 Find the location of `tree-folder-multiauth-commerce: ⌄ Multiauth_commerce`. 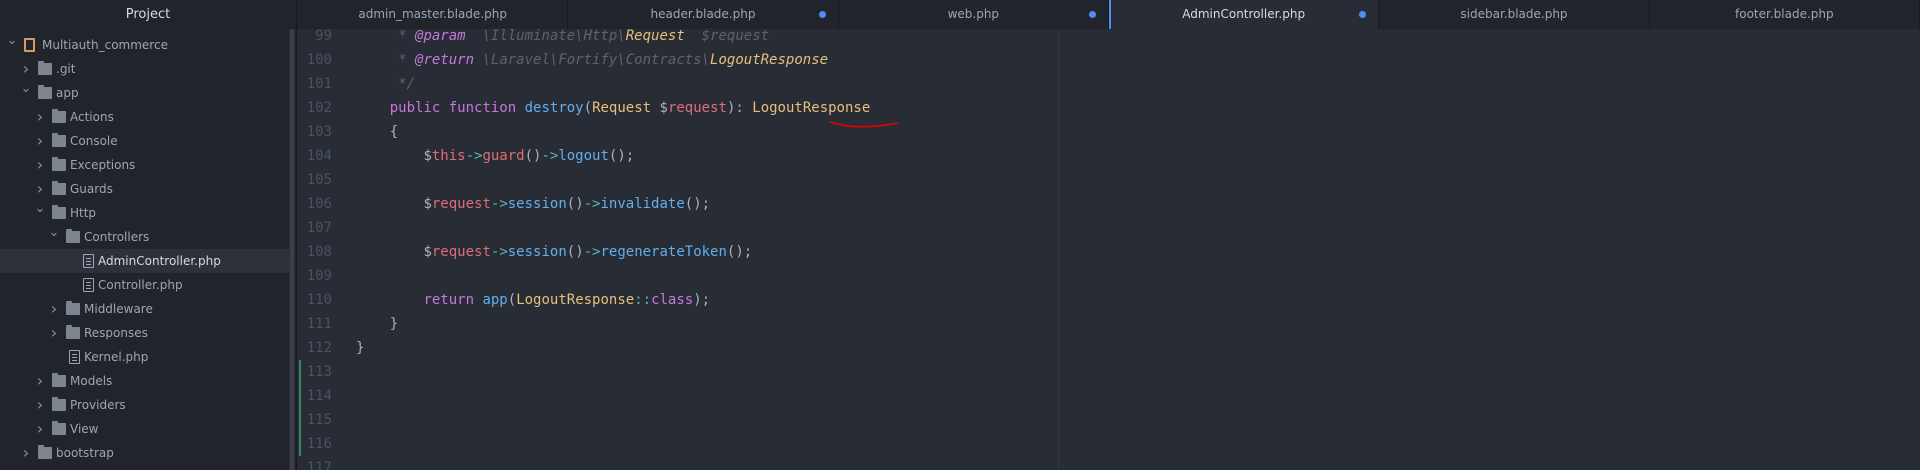

tree-folder-multiauth-commerce: ⌄ Multiauth_commerce is located at coordinates (144, 45).